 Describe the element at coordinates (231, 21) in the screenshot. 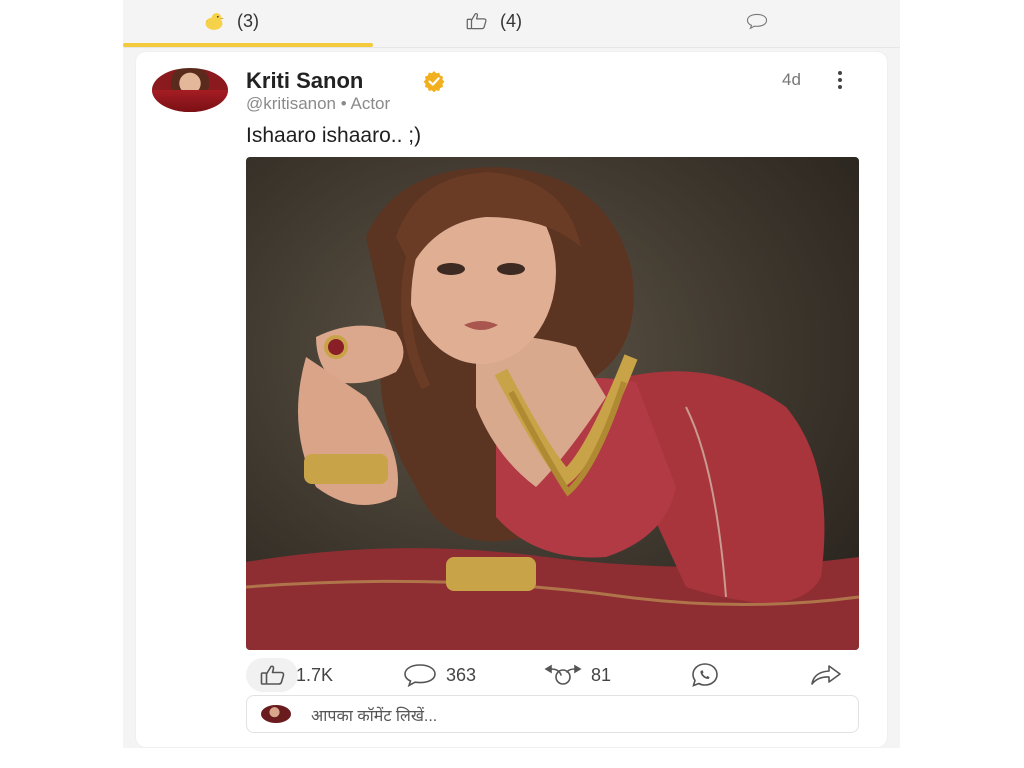

I see `tab-reactions: (3)` at that location.